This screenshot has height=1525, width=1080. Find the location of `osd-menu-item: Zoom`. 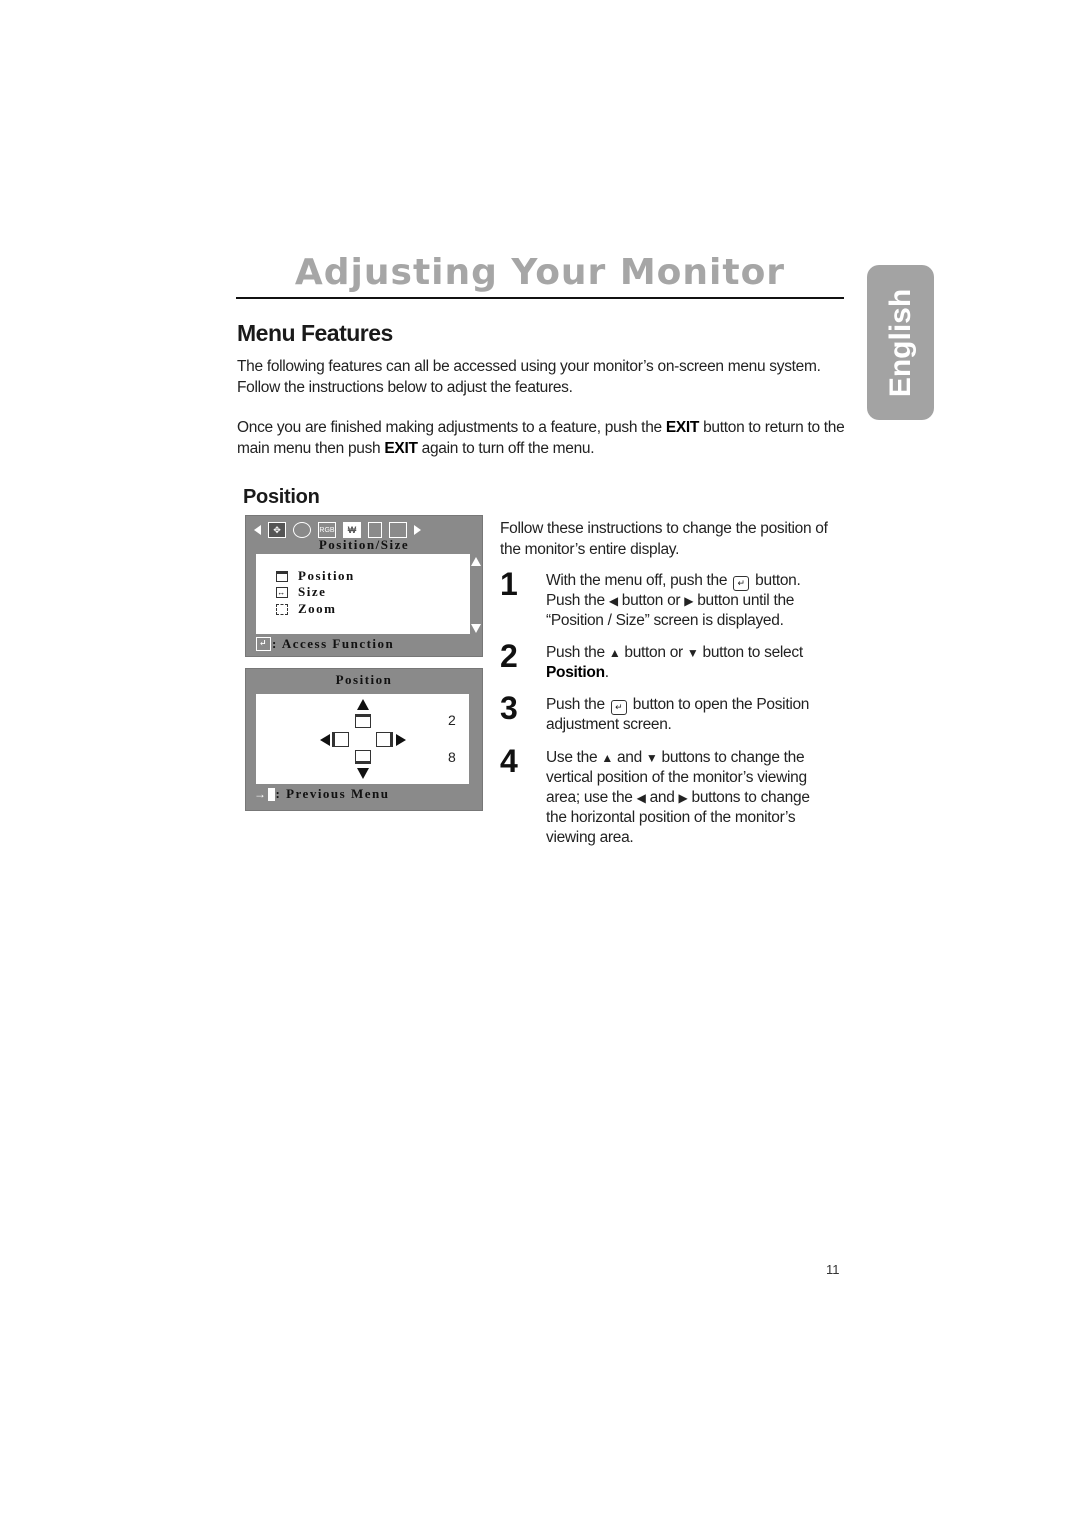

osd-menu-item: Zoom is located at coordinates (306, 609).